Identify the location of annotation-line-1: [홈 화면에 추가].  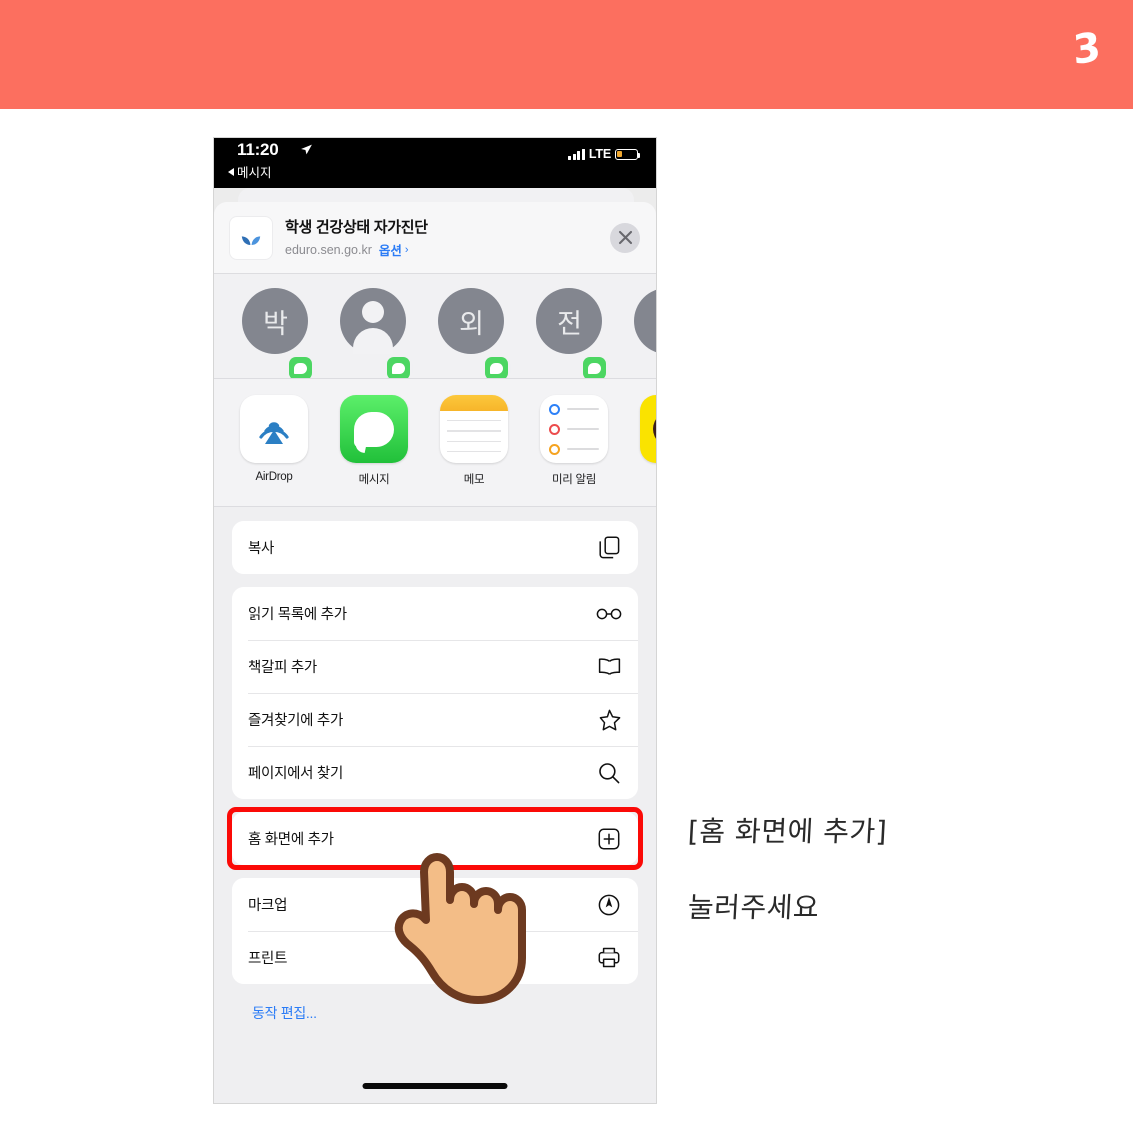
(788, 831).